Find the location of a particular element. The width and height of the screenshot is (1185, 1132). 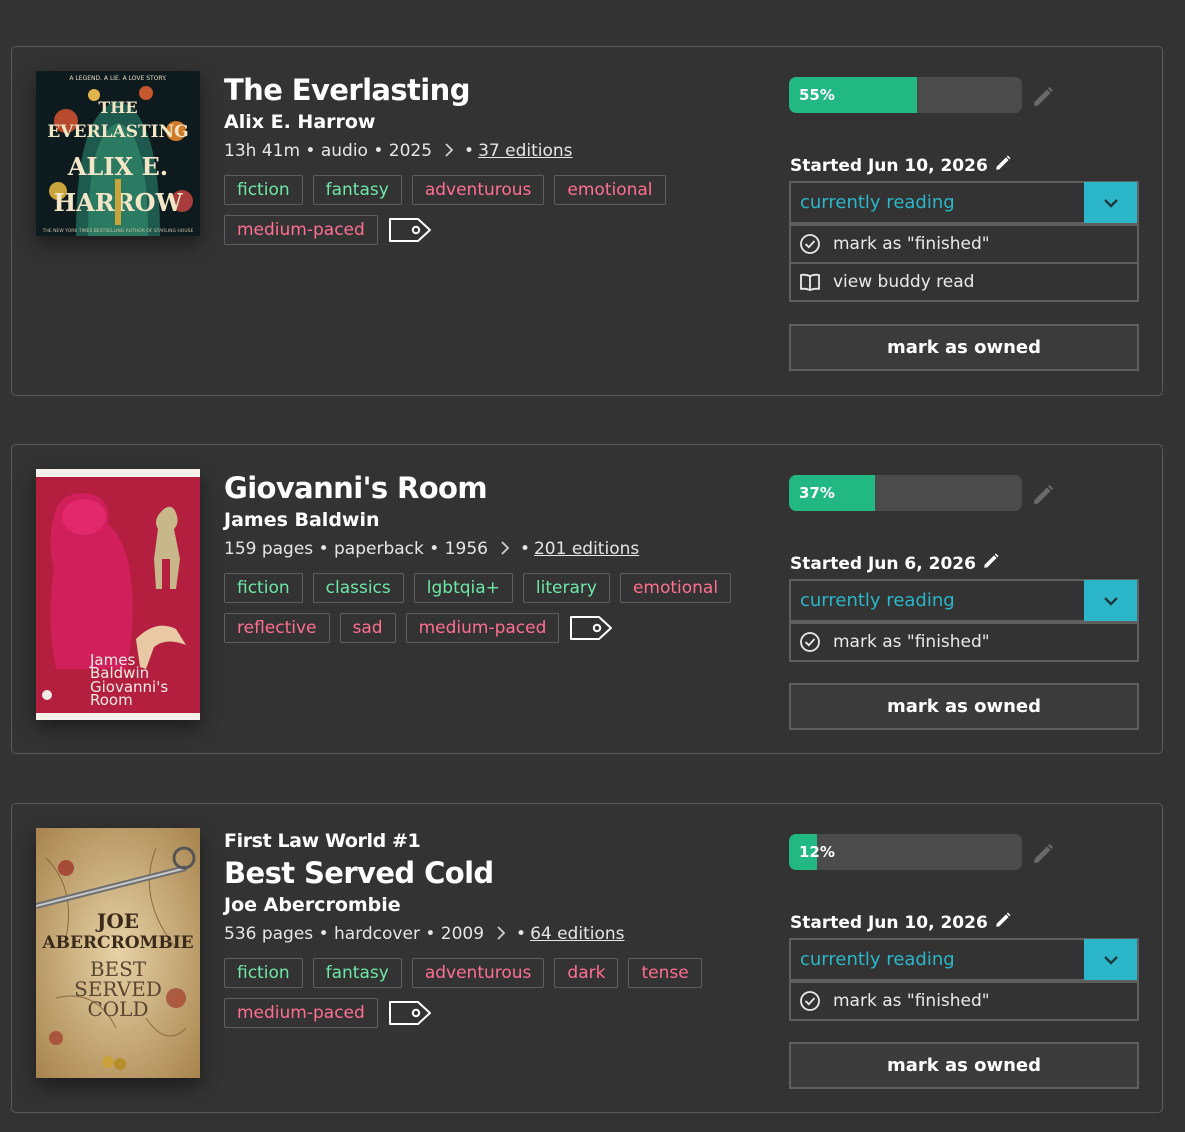

editions-link: 64 editions is located at coordinates (577, 934).